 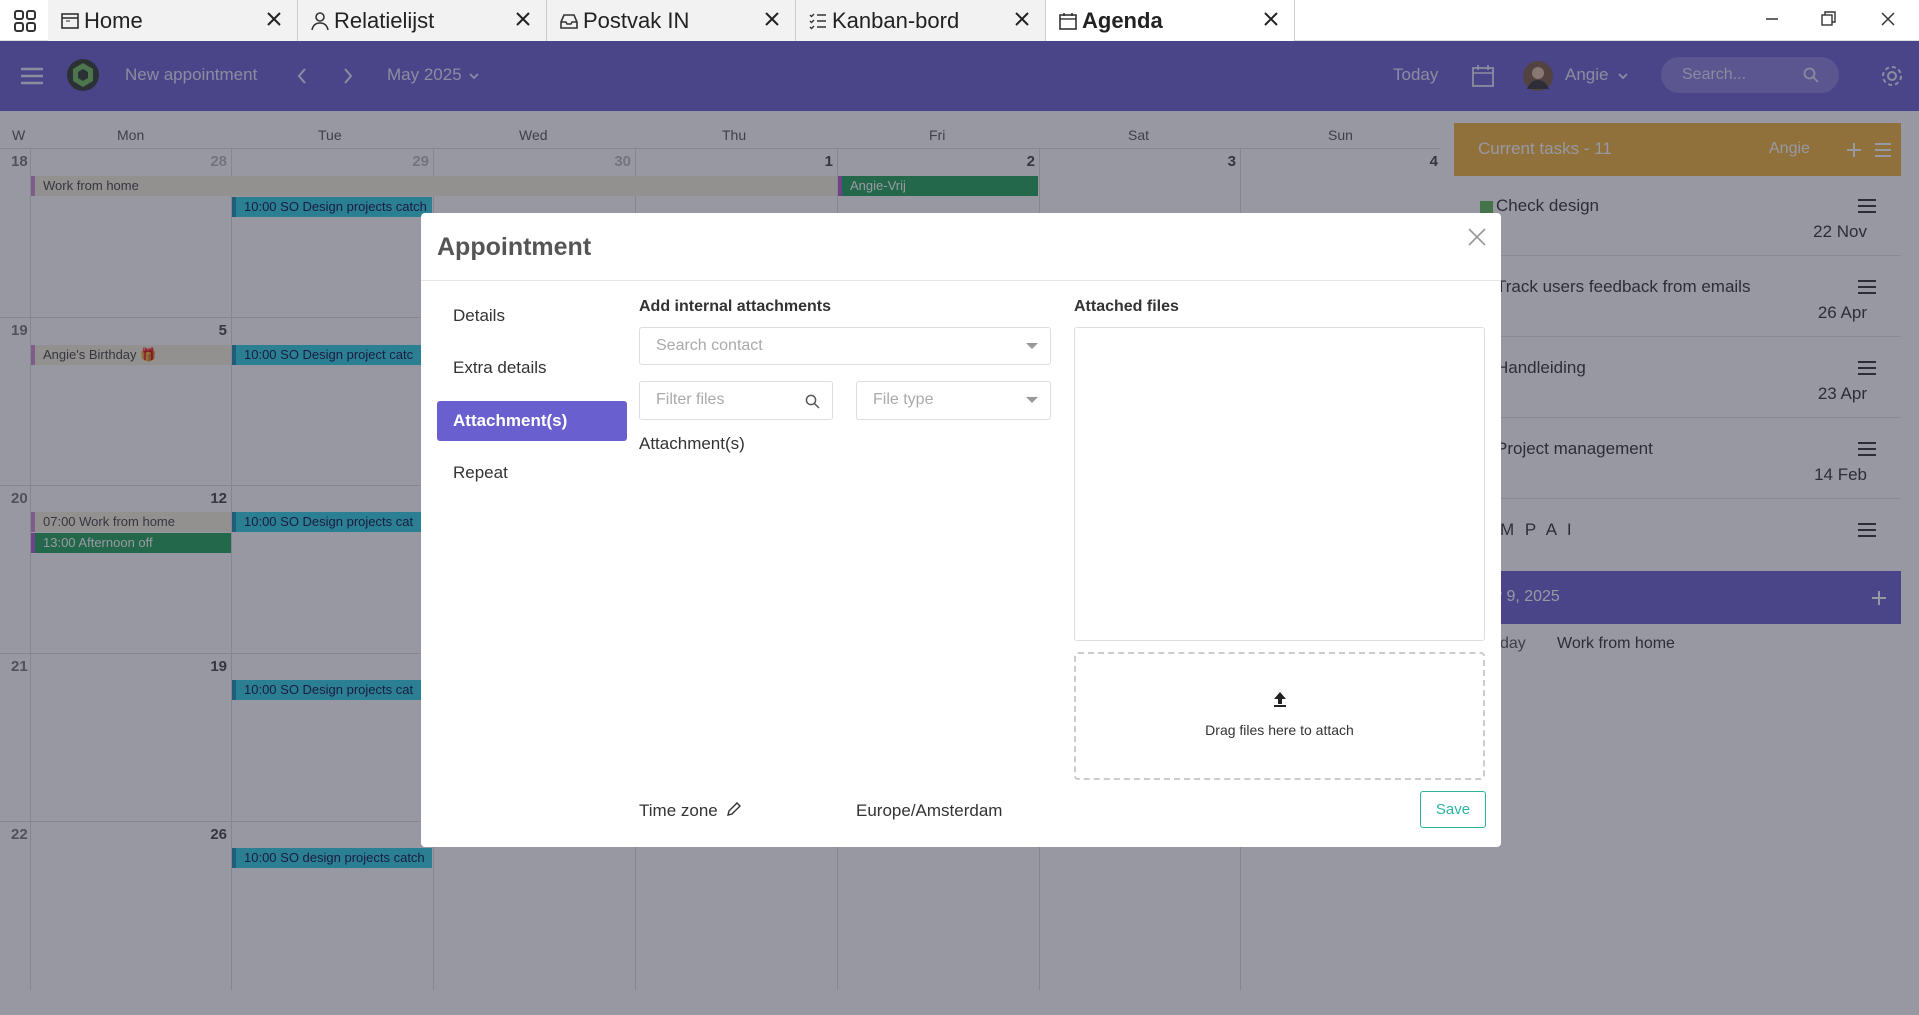 I want to click on filter-files-input: Filter files, so click(x=736, y=400).